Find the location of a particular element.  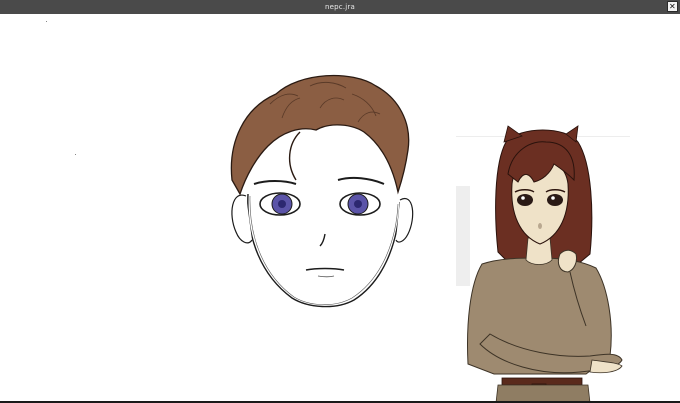

title-bar: nepc.jra ✕ is located at coordinates (340, 7).